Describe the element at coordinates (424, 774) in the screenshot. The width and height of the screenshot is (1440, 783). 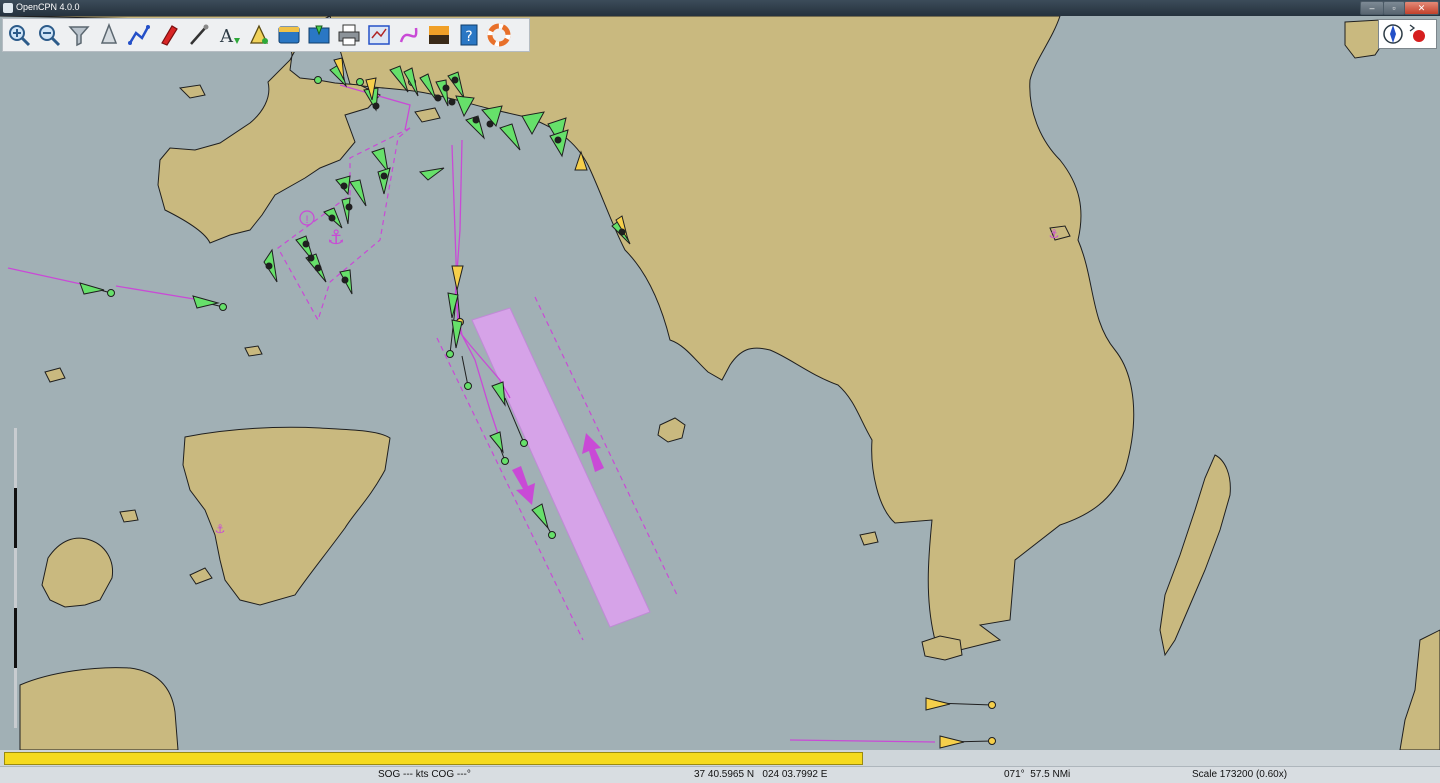
I see `sog-cog-readout: SOG --- kts COG ---°` at that location.